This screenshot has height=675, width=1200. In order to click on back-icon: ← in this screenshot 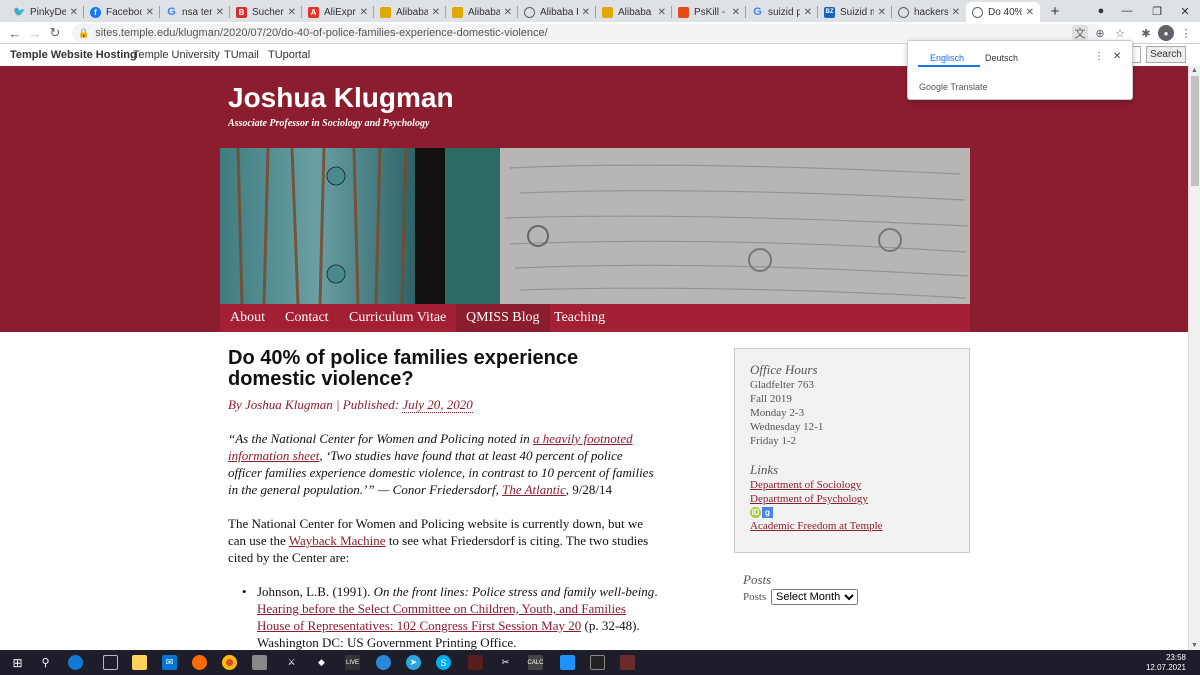, I will do `click(15, 33)`.